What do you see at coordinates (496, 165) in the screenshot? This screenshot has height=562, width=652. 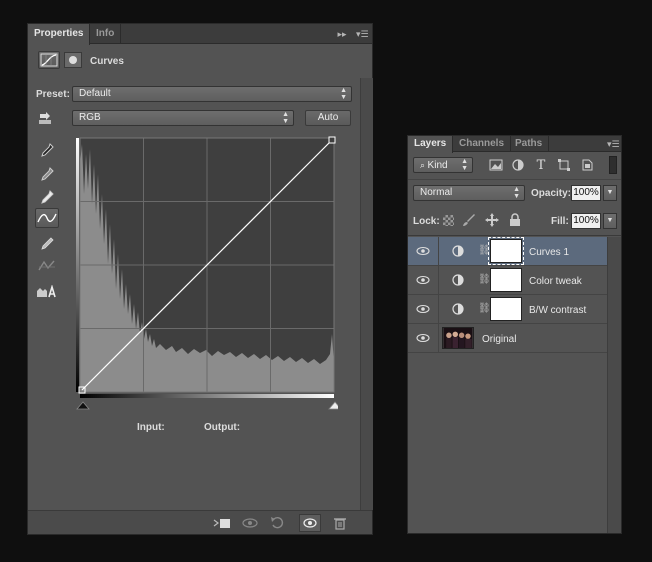 I see `pixel-layer-filter-icon` at bounding box center [496, 165].